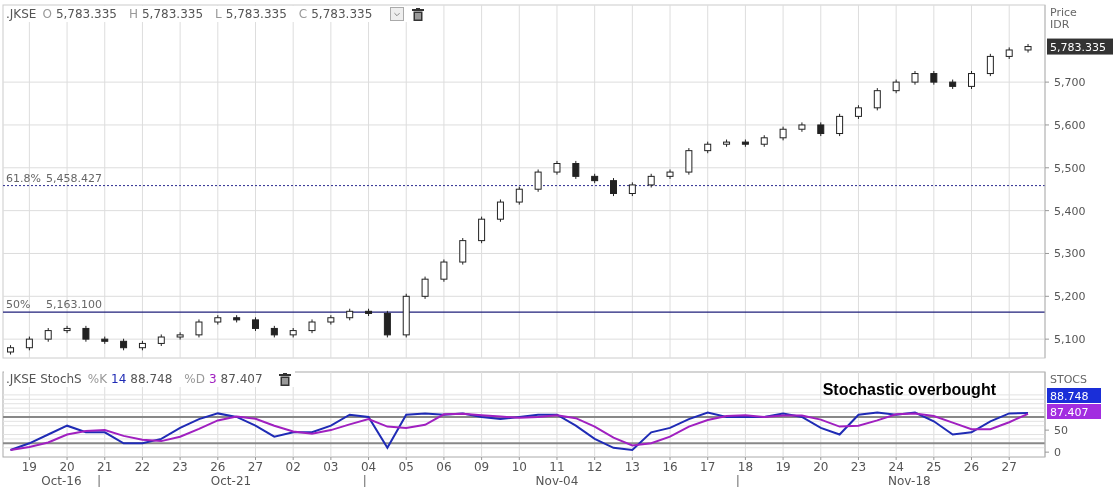  Describe the element at coordinates (1070, 211) in the screenshot. I see `axis-tick-label: 5,400` at that location.